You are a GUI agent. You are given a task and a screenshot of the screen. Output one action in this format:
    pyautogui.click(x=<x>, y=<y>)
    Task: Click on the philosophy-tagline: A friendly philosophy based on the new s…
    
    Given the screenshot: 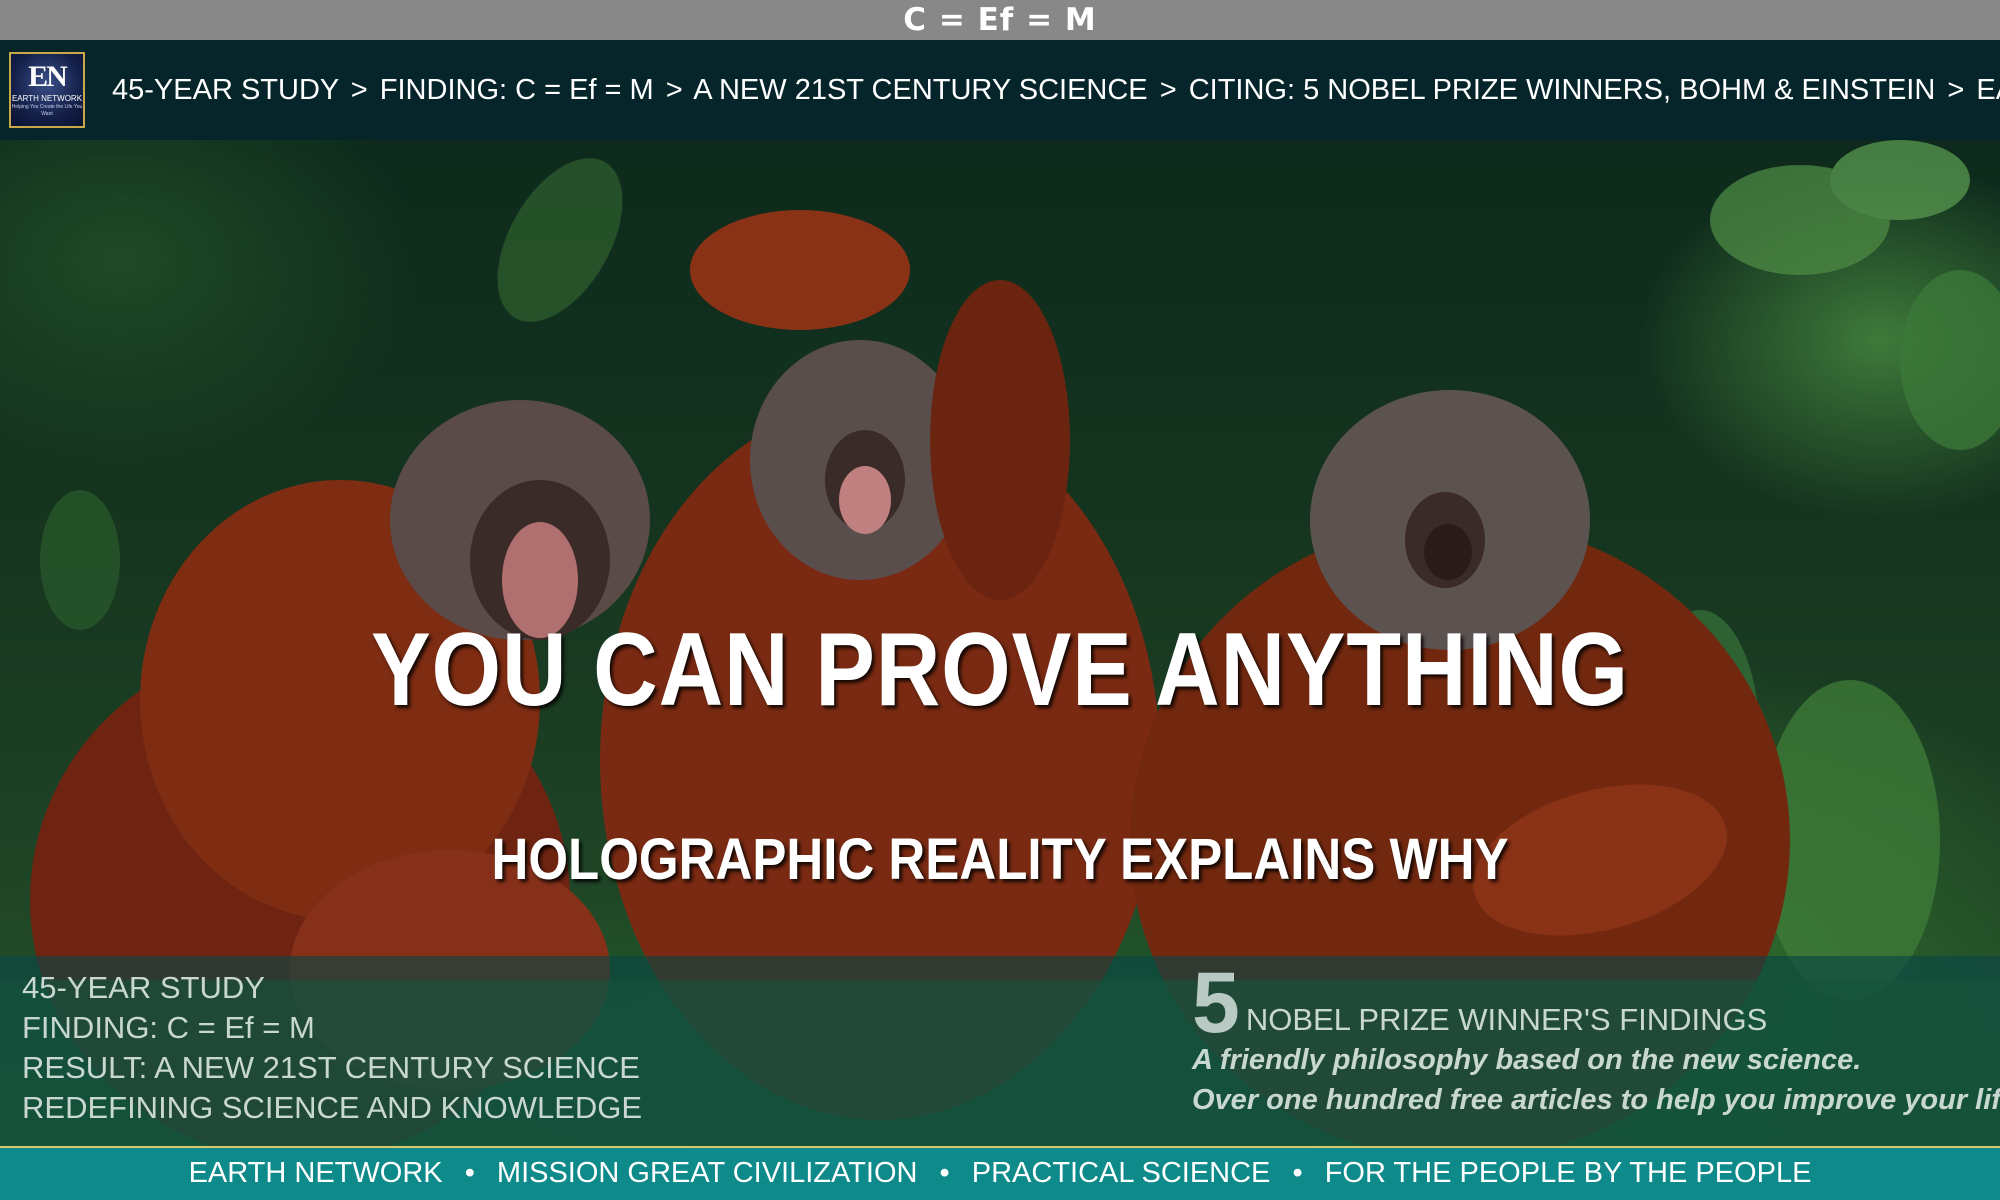 What is the action you would take?
    pyautogui.click(x=1527, y=1060)
    